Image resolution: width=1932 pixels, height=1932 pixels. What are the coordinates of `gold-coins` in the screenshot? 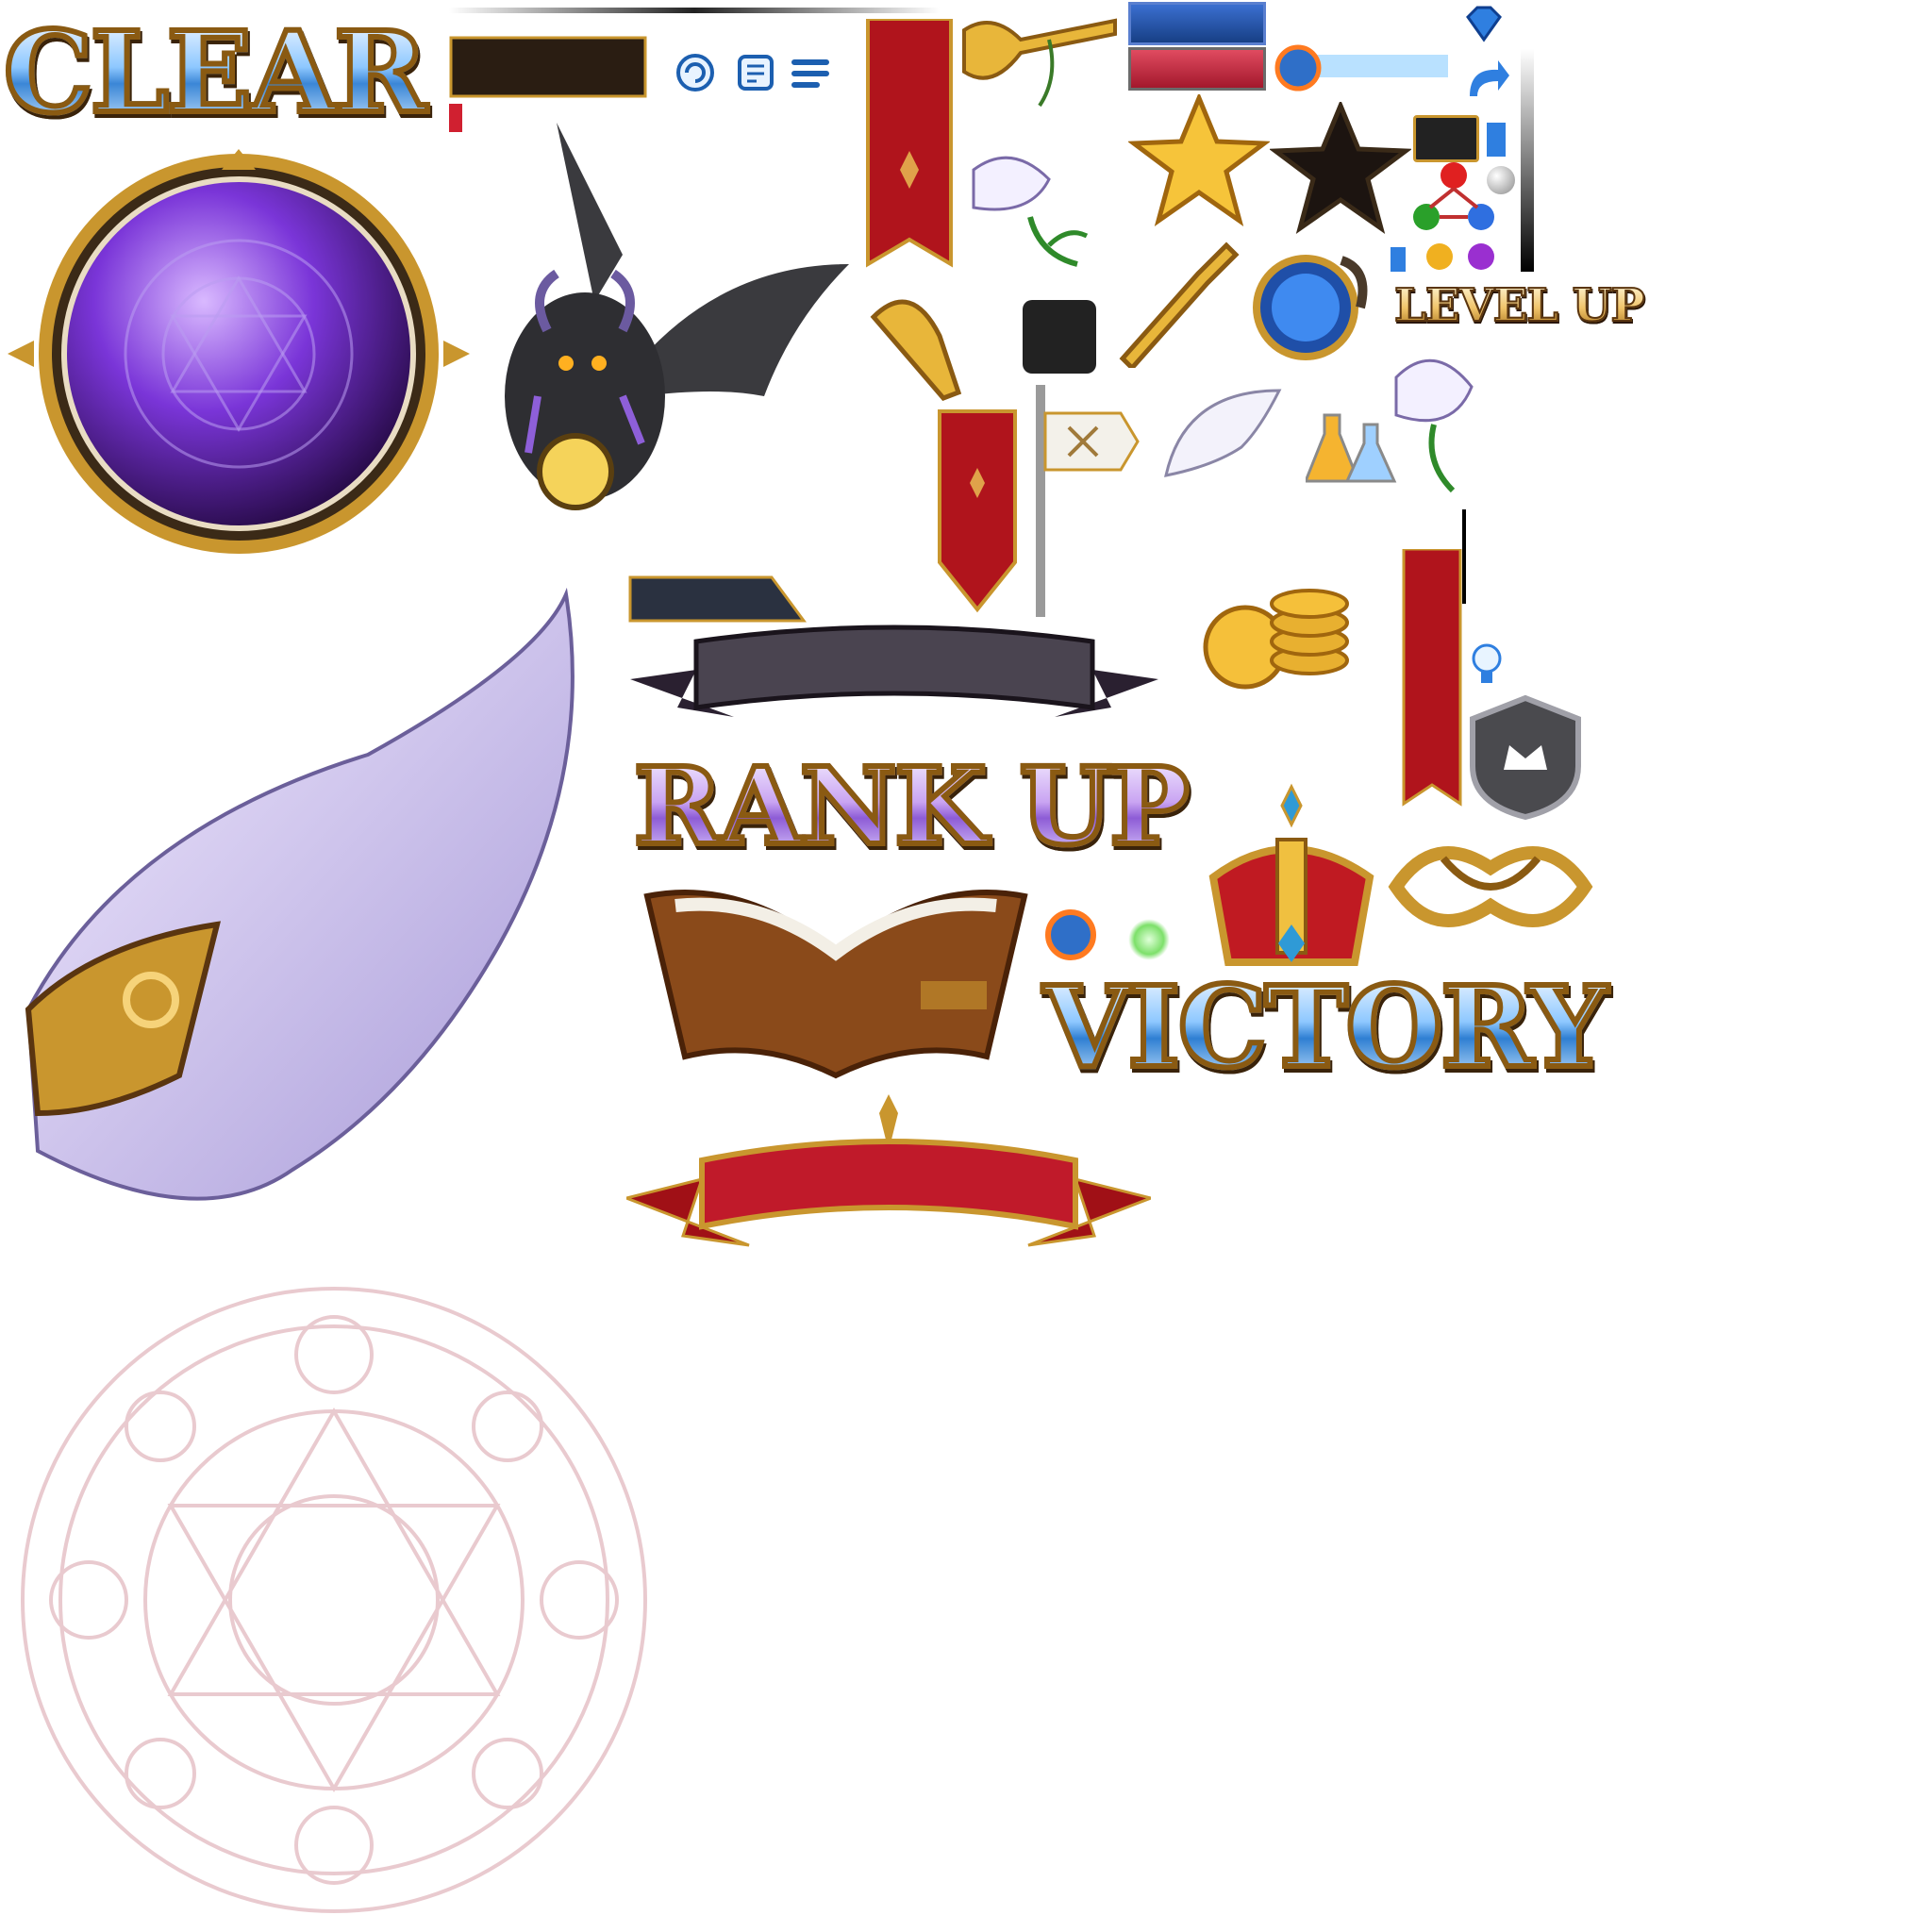 It's located at (1278, 628).